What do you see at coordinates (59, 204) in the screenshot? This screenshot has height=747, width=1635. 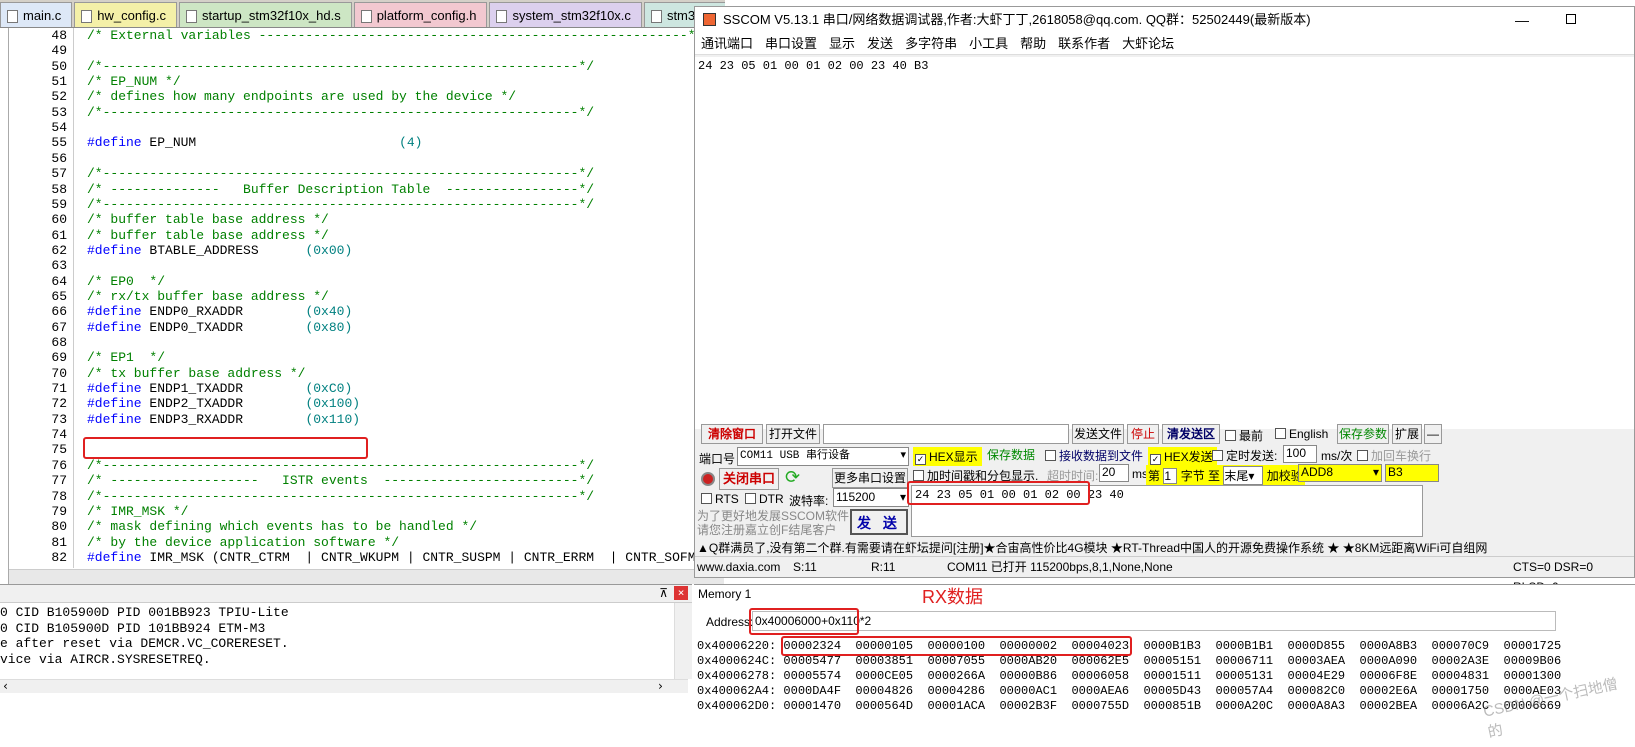 I see `line-number: 59` at bounding box center [59, 204].